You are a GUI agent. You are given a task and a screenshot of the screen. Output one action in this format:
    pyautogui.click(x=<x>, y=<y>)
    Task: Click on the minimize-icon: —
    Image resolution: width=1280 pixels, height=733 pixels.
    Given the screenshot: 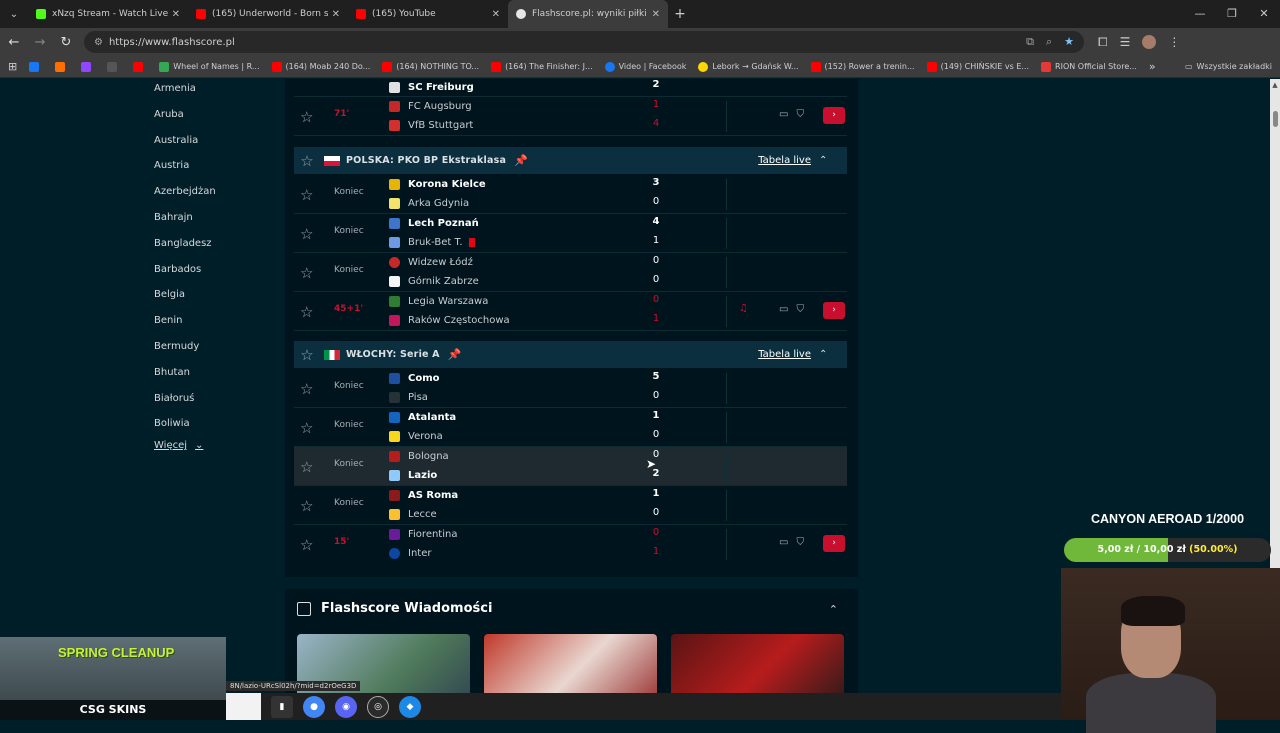 What is the action you would take?
    pyautogui.click(x=1200, y=14)
    